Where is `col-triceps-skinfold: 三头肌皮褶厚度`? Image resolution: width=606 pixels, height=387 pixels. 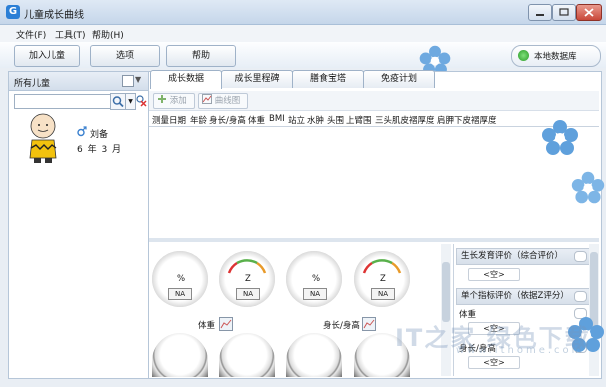 col-triceps-skinfold: 三头肌皮褶厚度 is located at coordinates (405, 120).